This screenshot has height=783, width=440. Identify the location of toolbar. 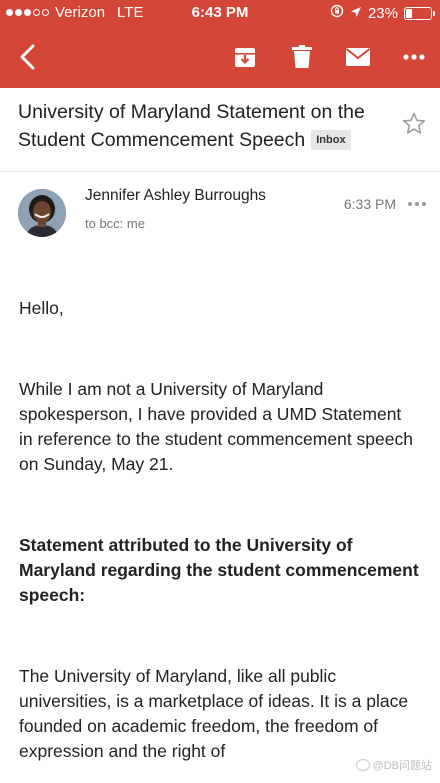
(220, 57).